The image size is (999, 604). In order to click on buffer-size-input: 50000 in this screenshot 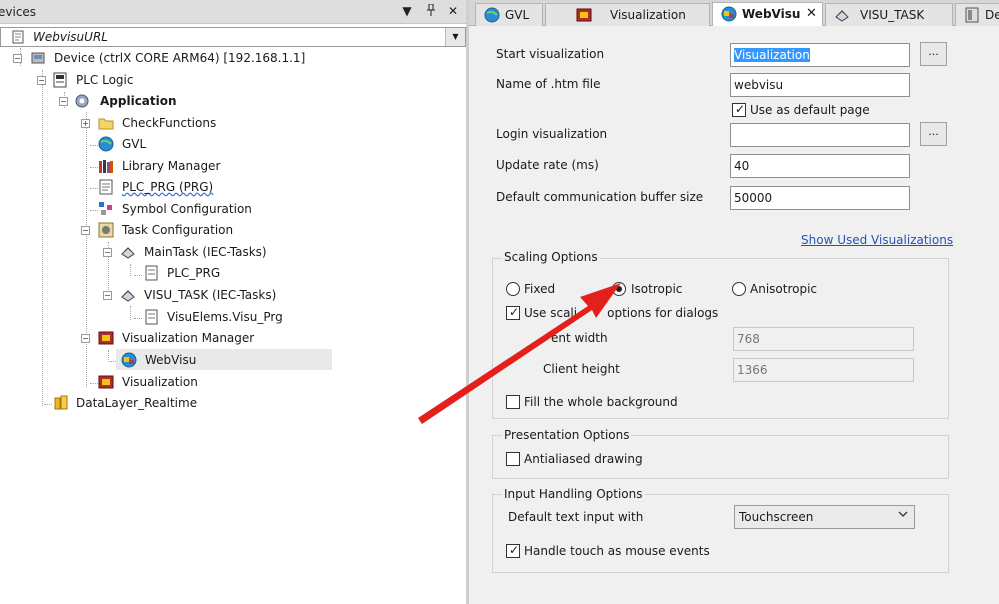, I will do `click(820, 198)`.